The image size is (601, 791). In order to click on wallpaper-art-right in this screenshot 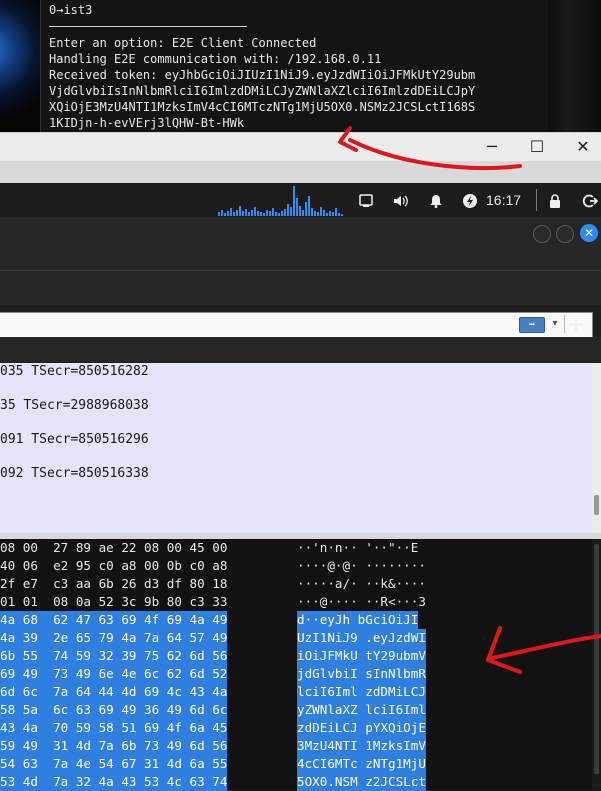, I will do `click(574, 66)`.